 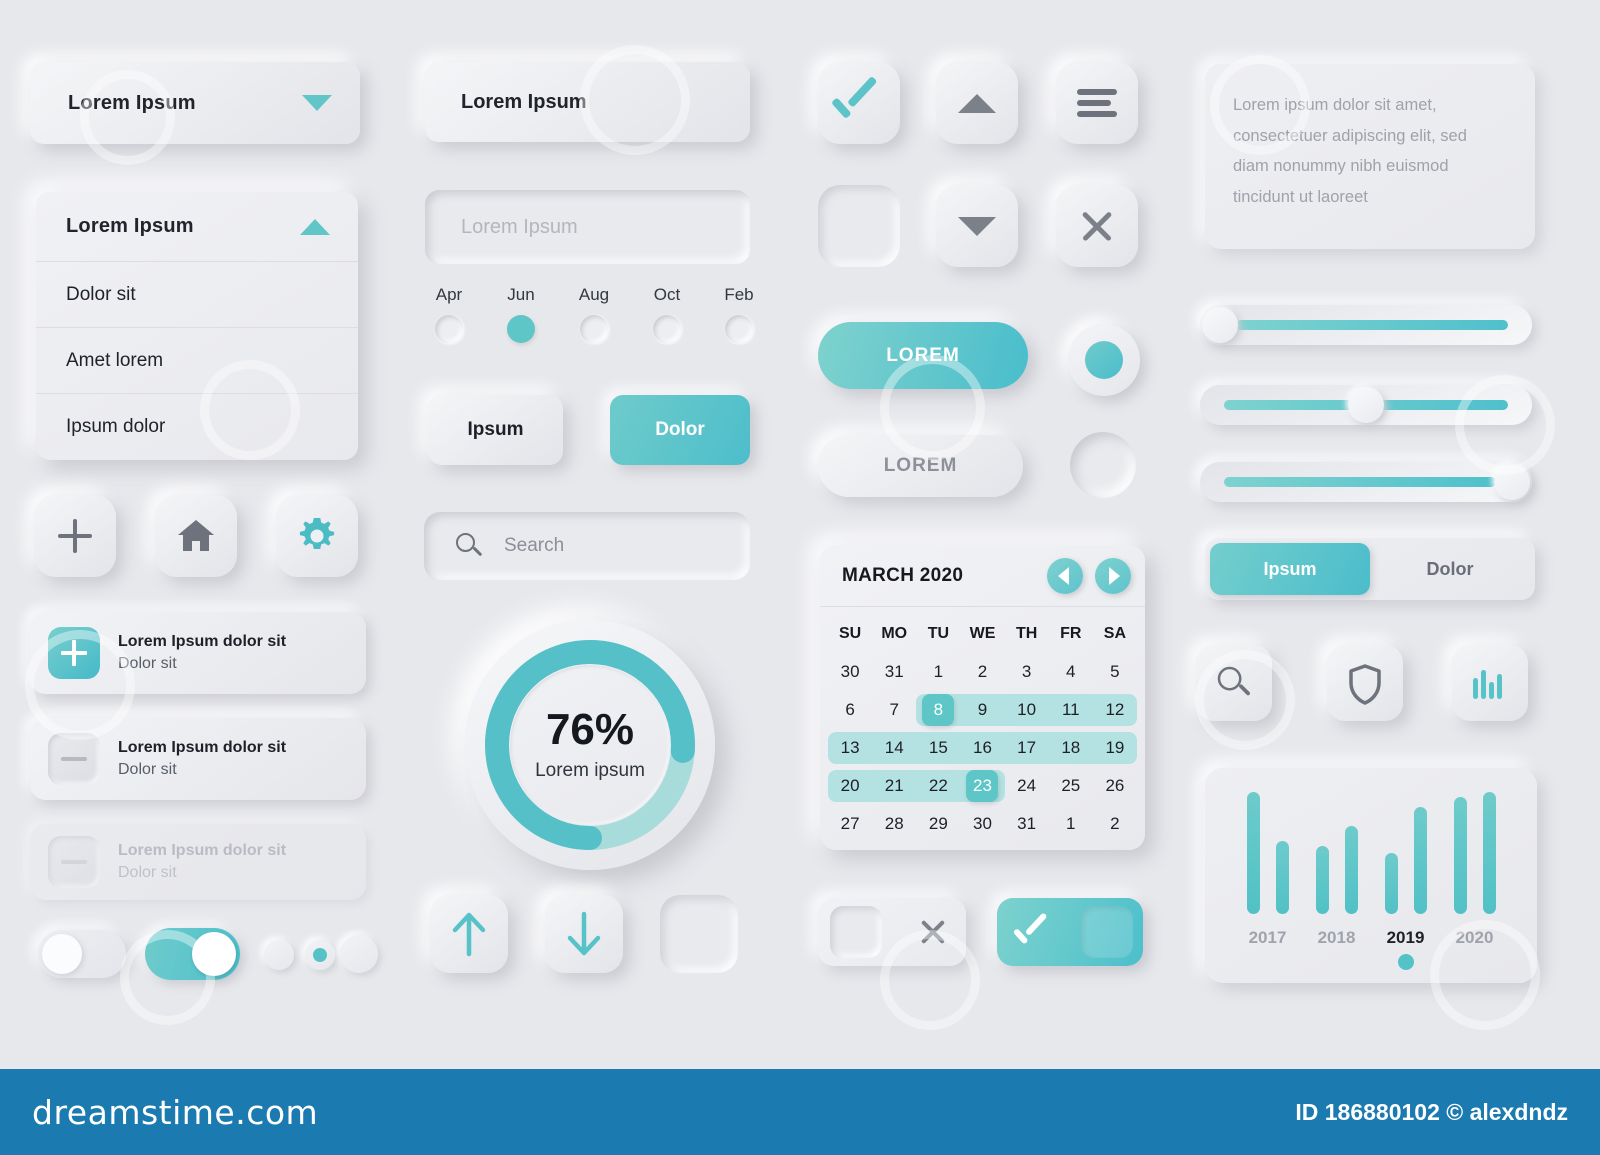 I want to click on pill-button-primary: LOREM, so click(x=923, y=355).